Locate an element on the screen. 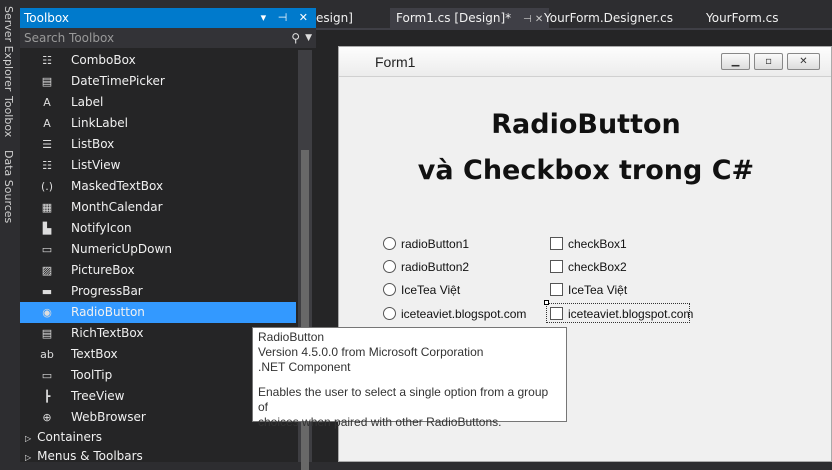  progressbar-icon: ▬ is located at coordinates (47, 291).